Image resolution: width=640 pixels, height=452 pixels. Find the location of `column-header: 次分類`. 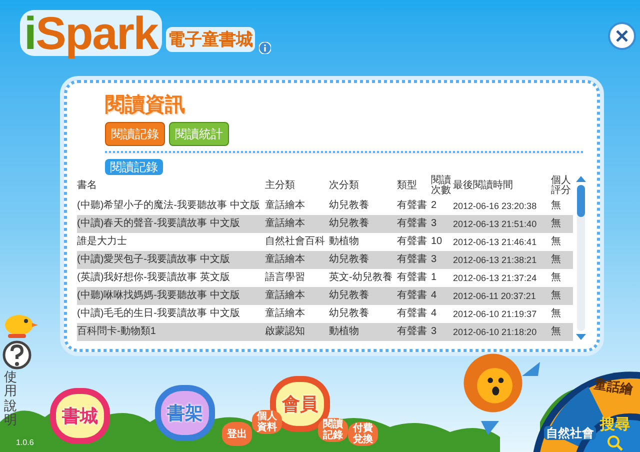

column-header: 次分類 is located at coordinates (363, 186).